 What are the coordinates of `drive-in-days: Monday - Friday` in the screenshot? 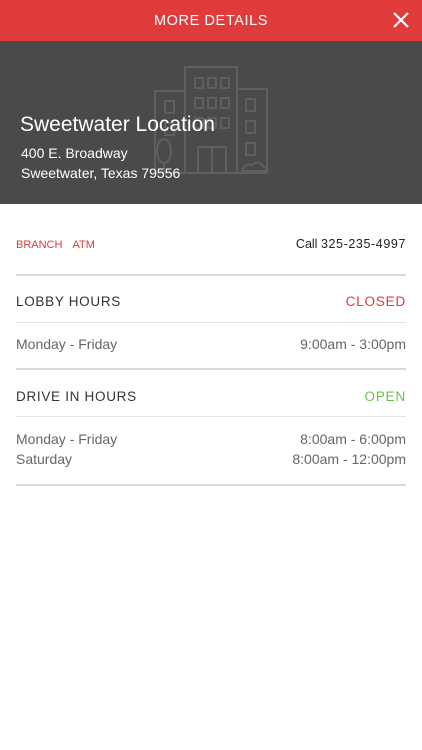 It's located at (67, 439).